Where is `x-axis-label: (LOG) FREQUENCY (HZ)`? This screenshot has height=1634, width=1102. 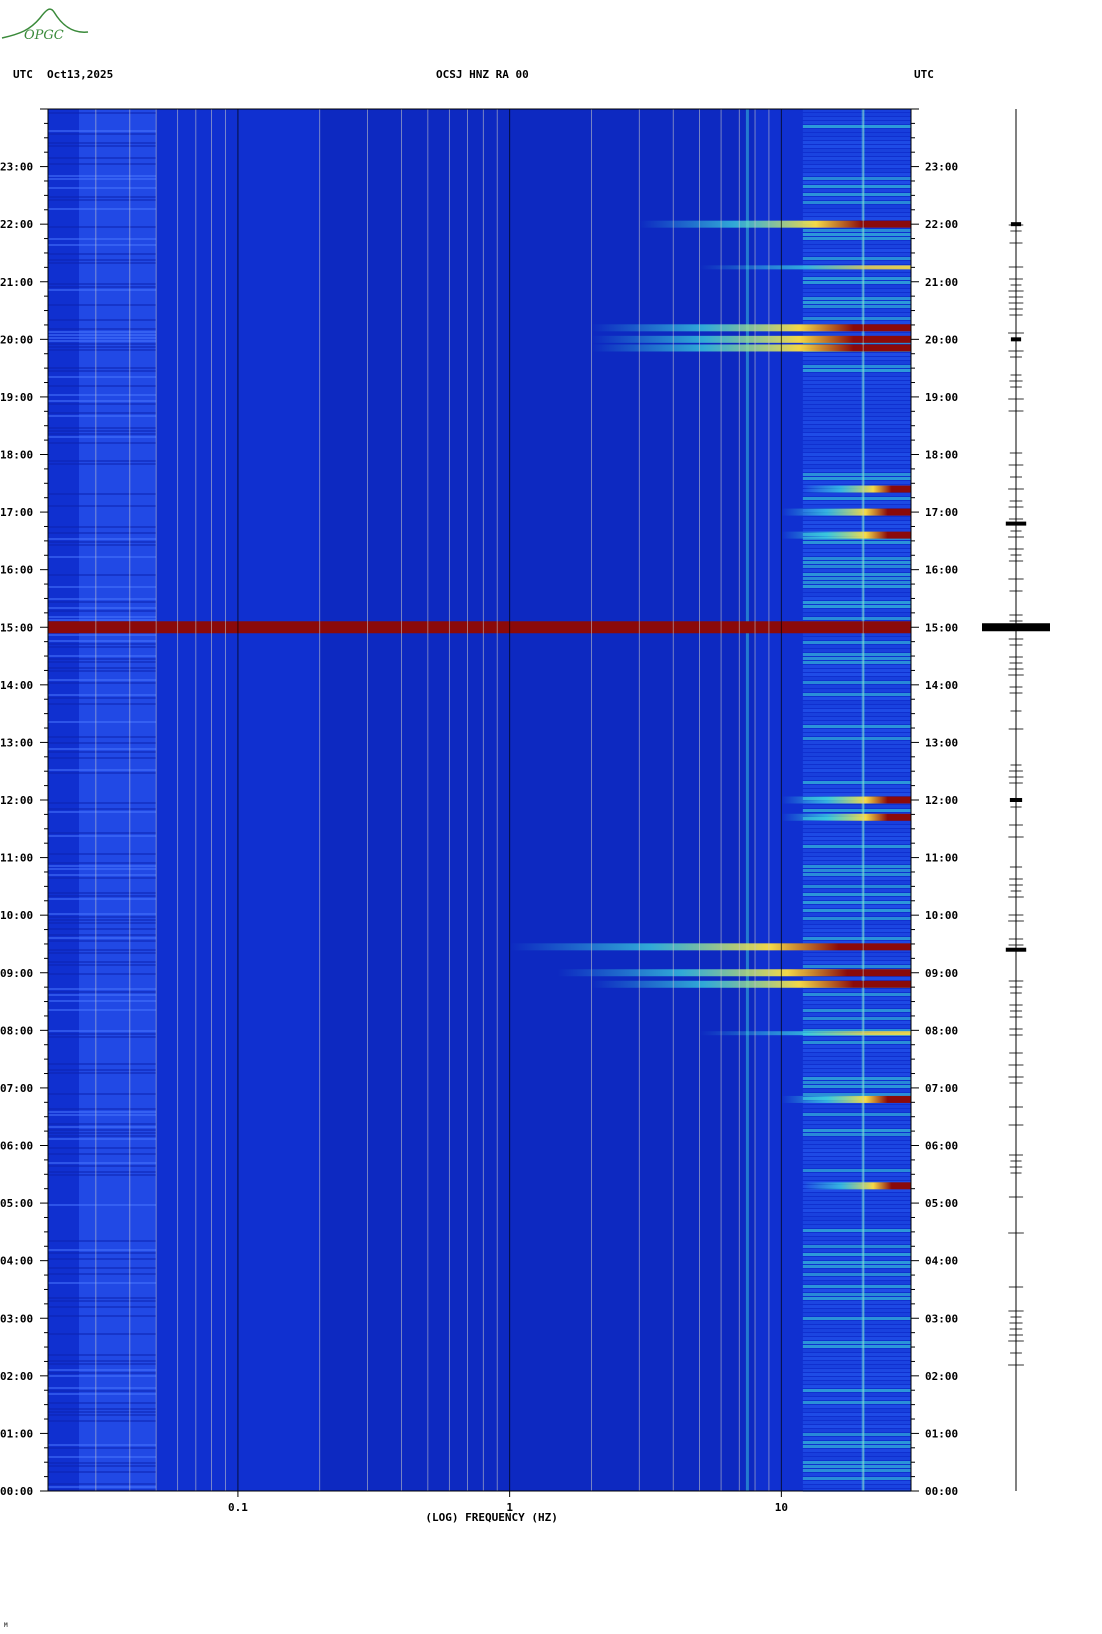 x-axis-label: (LOG) FREQUENCY (HZ) is located at coordinates (491, 1517).